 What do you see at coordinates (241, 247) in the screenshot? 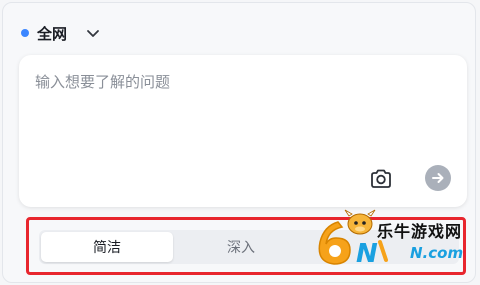
I see `tab-in-depth: 深入` at bounding box center [241, 247].